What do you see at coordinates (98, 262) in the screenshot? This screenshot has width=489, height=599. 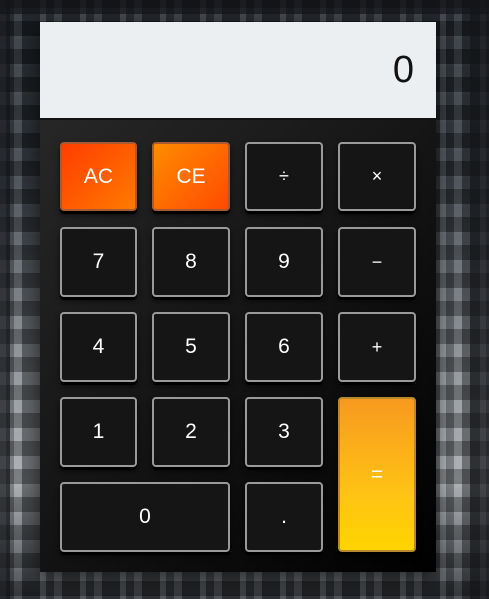 I see `digit-7-button: 7` at bounding box center [98, 262].